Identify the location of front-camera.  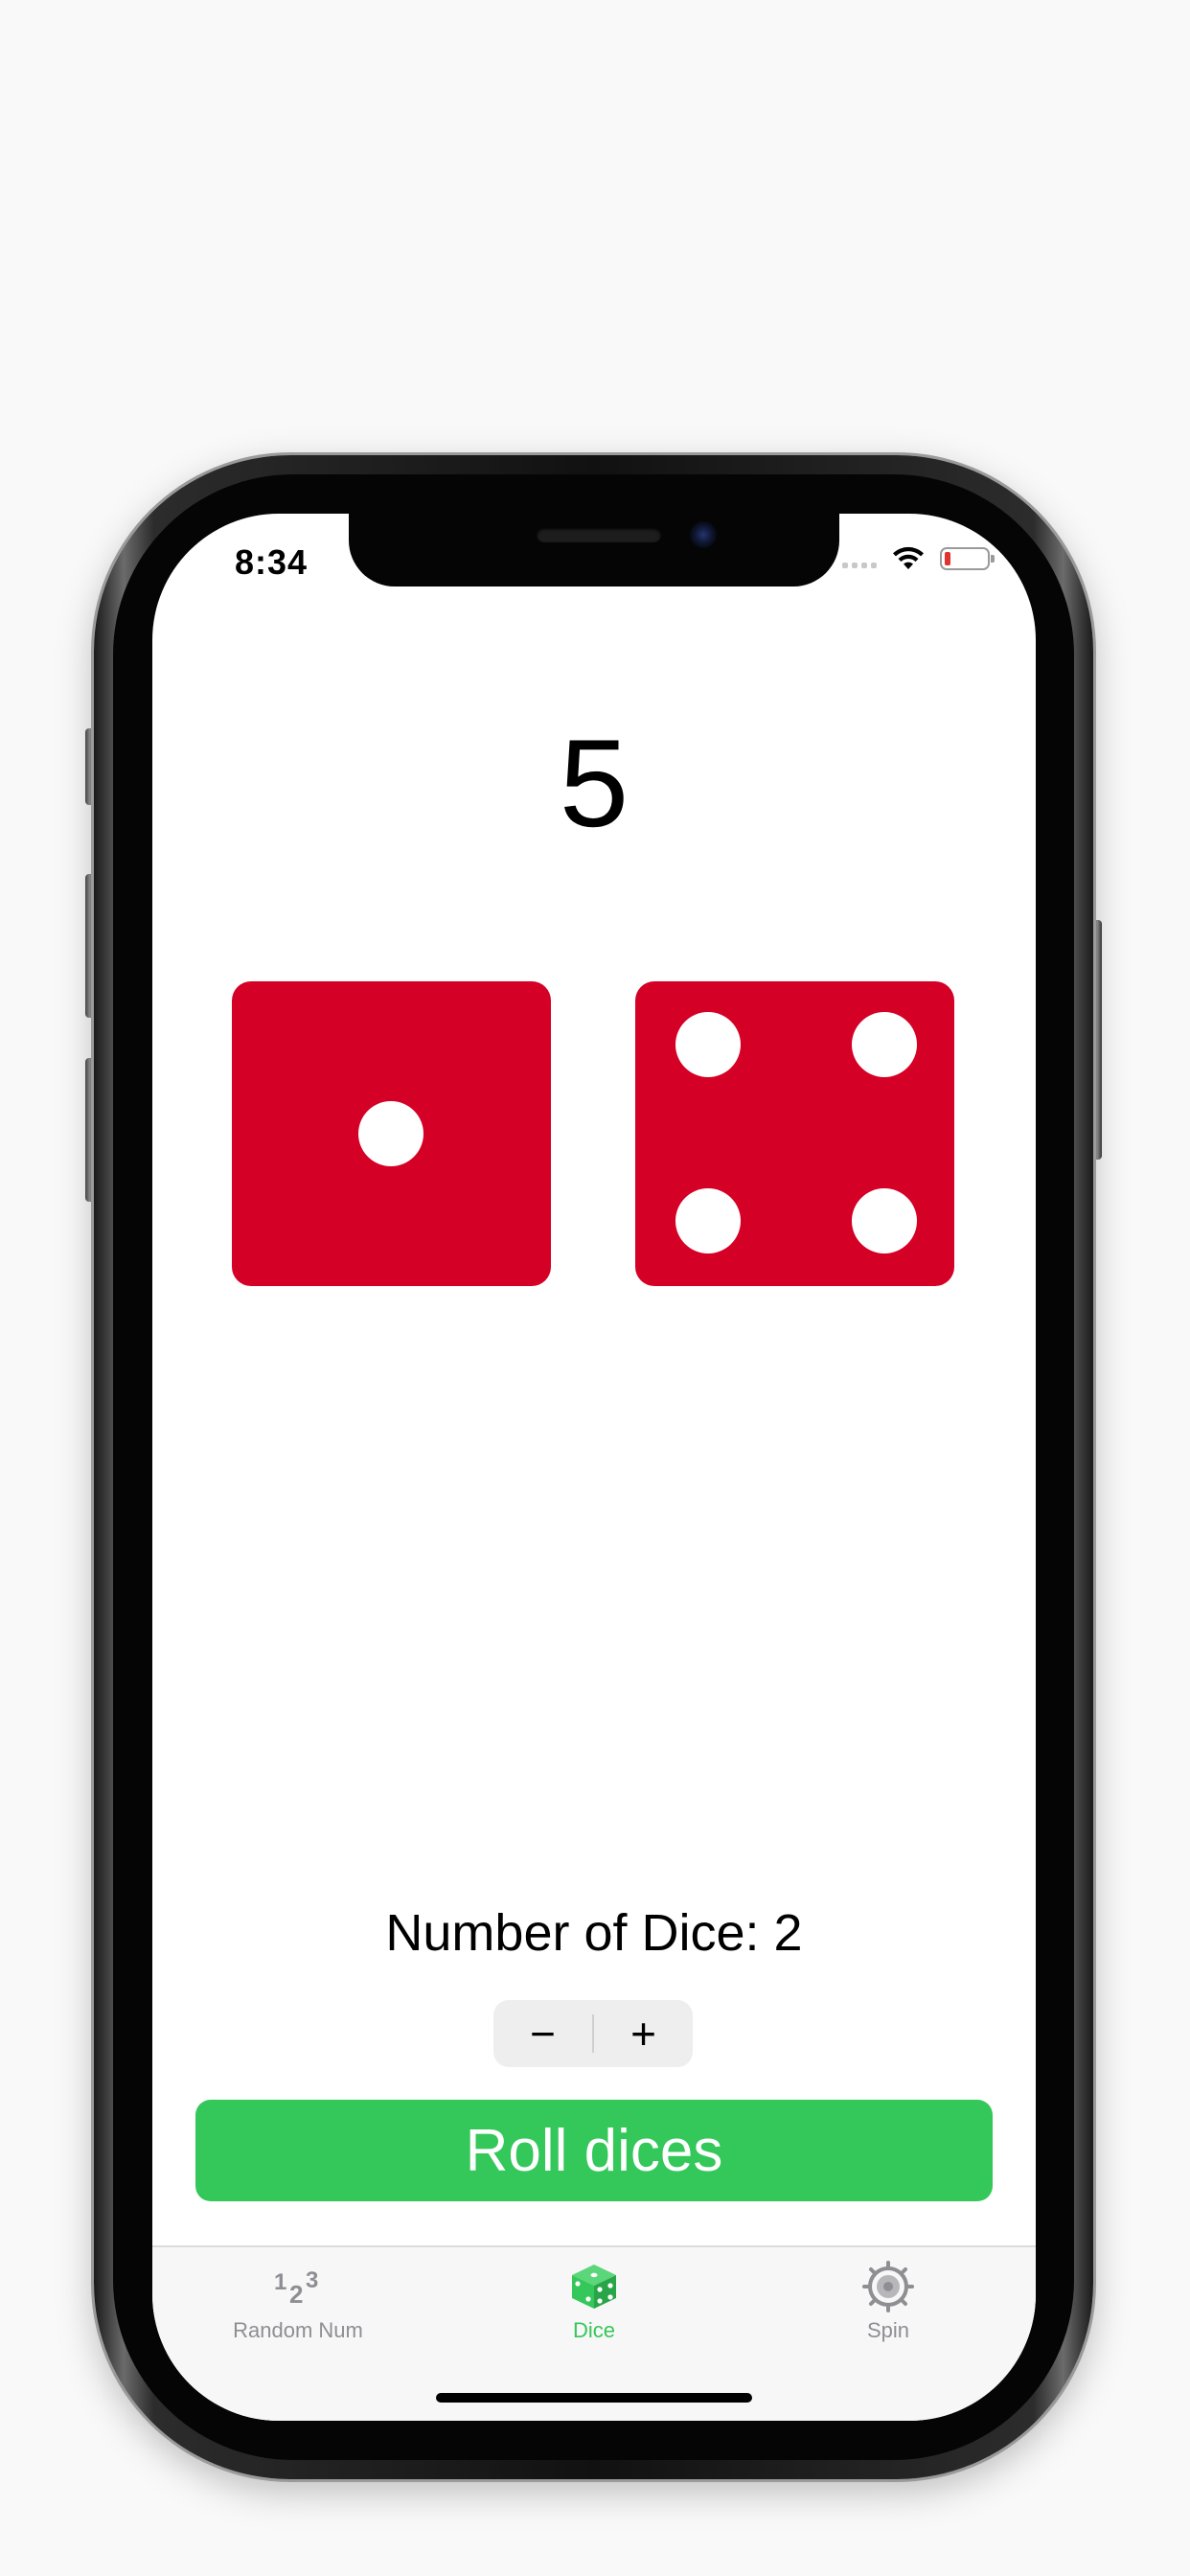
(703, 534).